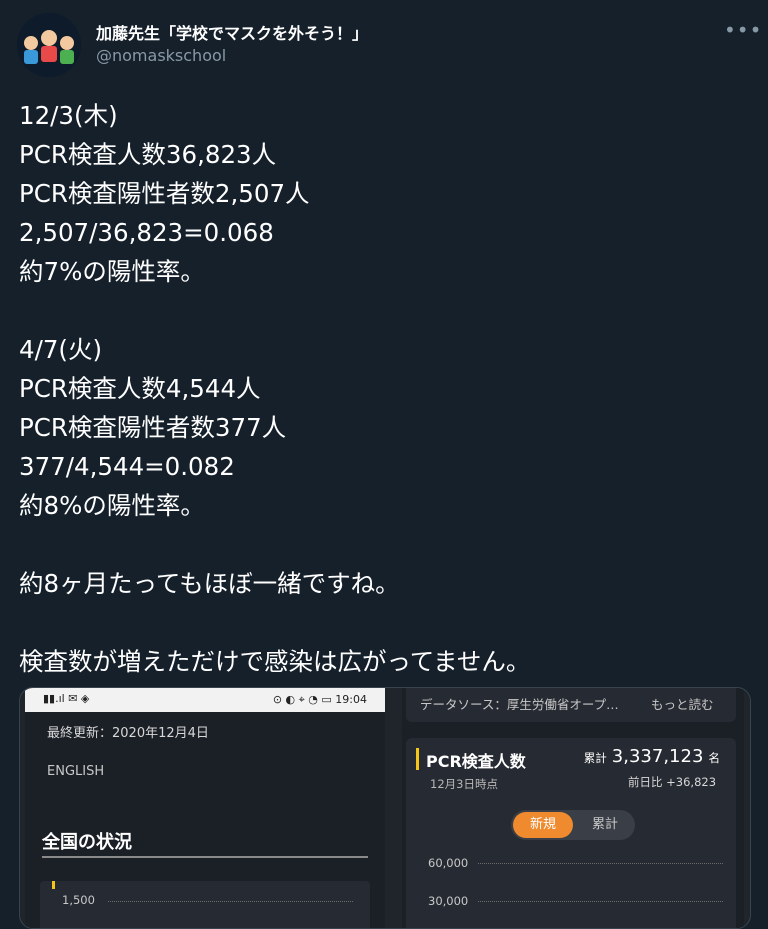 This screenshot has width=768, height=929. I want to click on more-options-icon: •••, so click(743, 30).